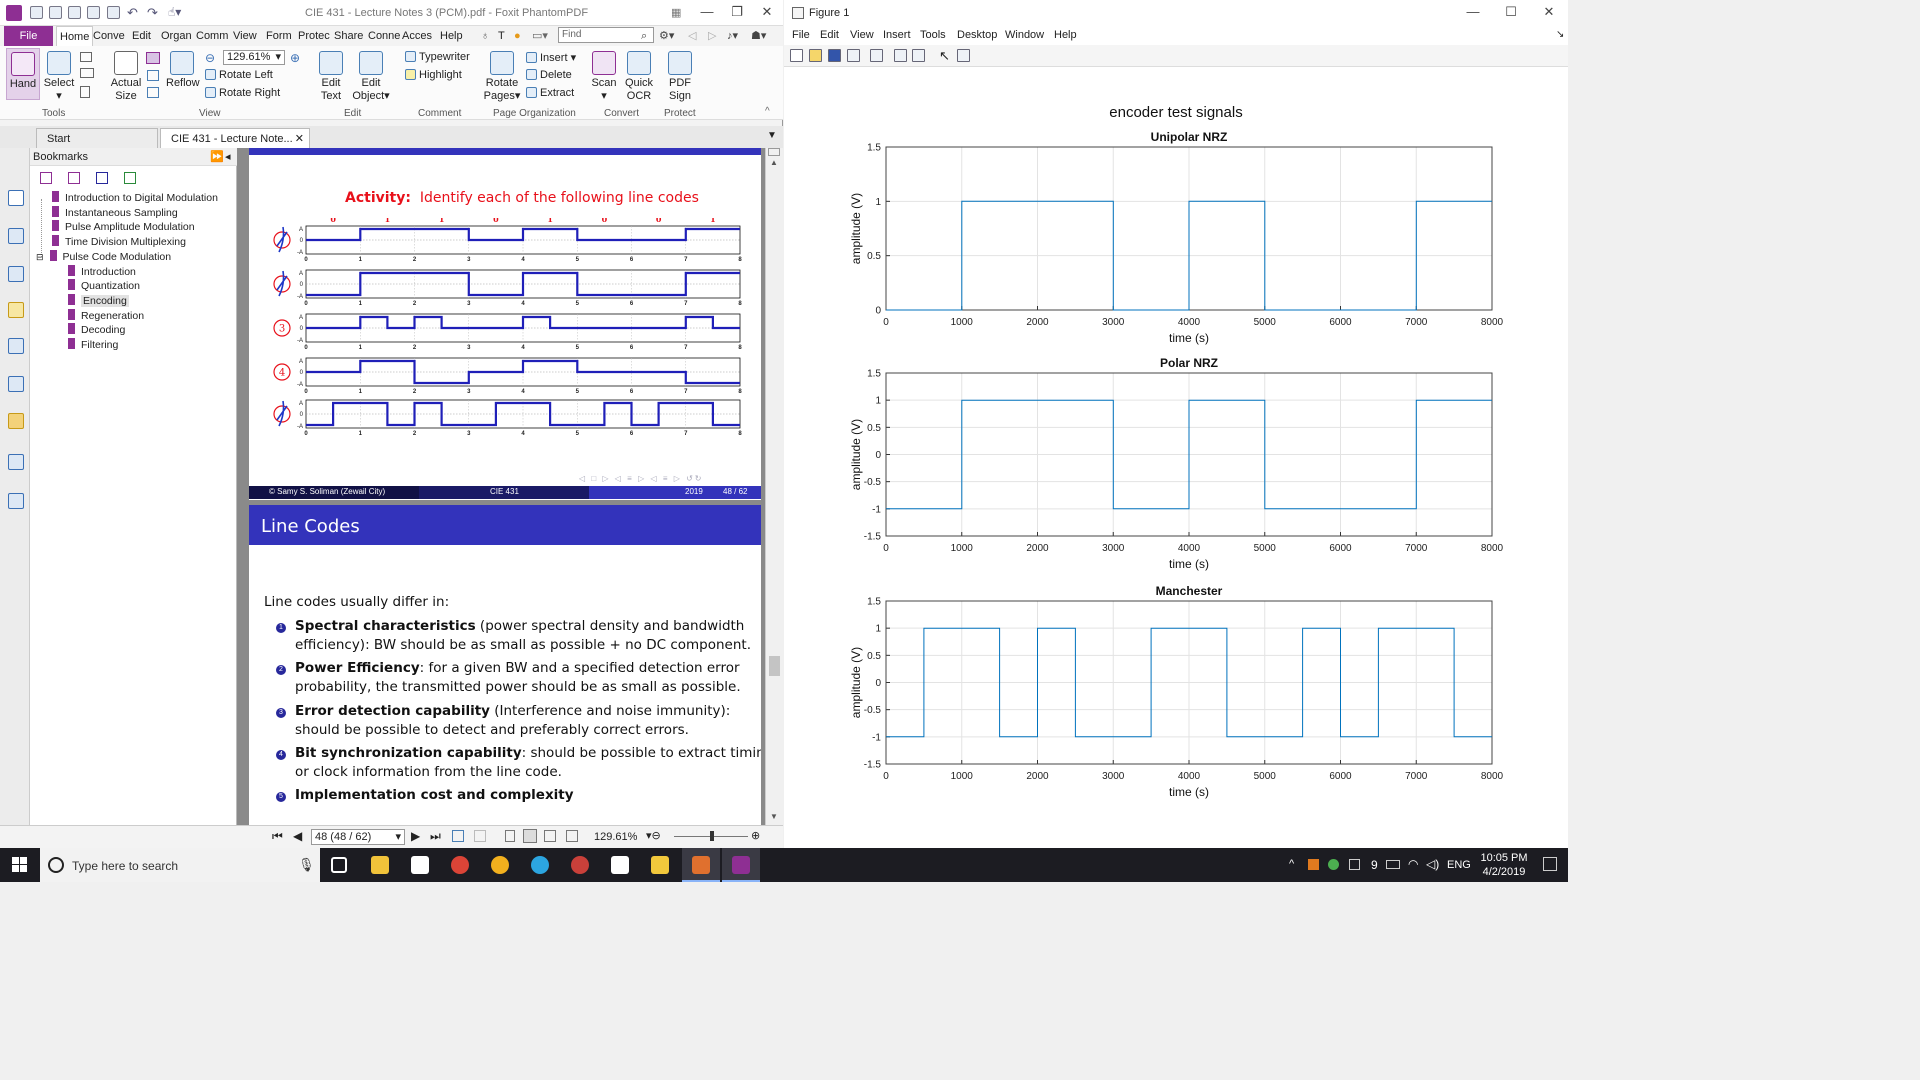  I want to click on figure-menu-window: Window, so click(1024, 35).